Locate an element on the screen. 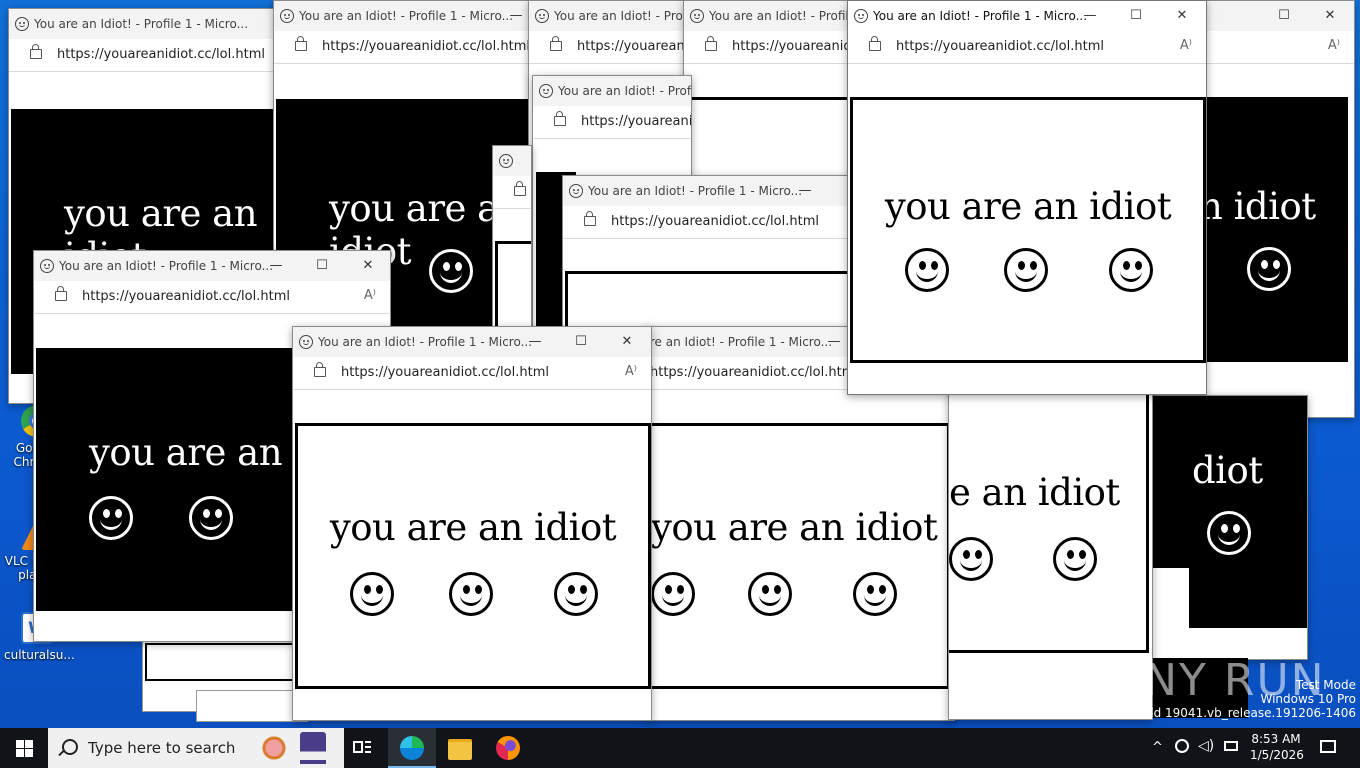 The height and width of the screenshot is (768, 1360). browser-window is located at coordinates (512, 240).